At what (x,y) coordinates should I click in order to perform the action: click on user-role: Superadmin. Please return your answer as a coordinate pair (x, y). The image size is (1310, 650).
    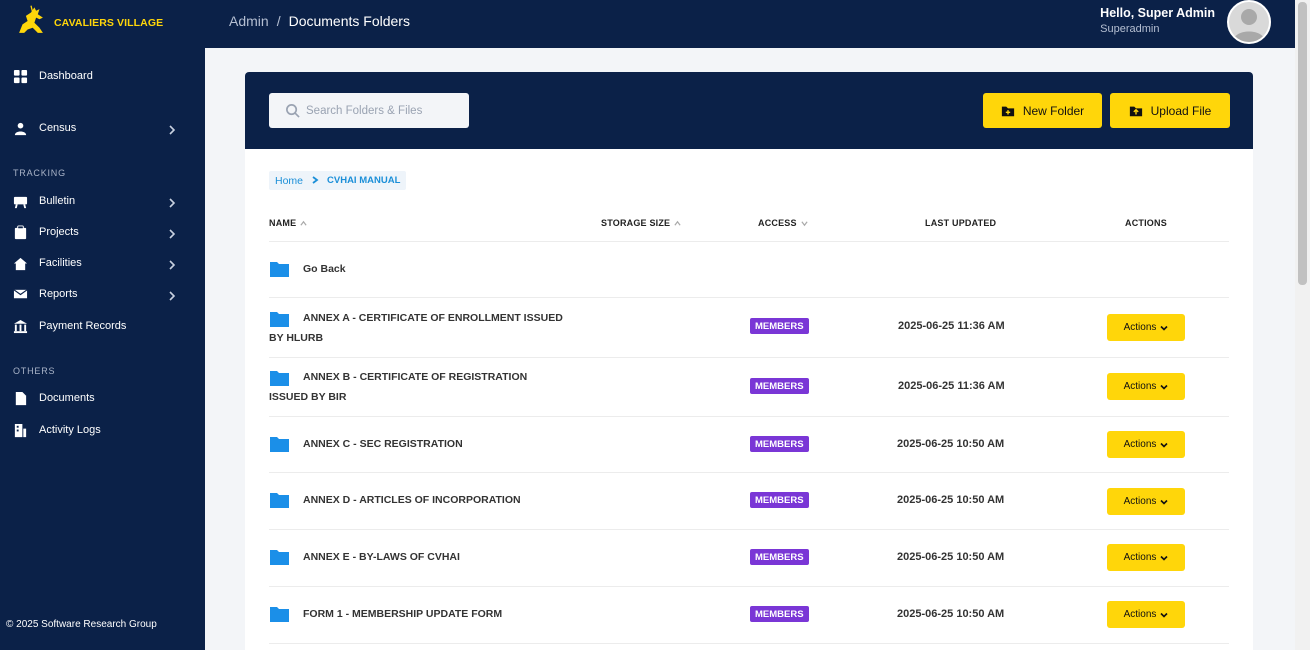
    Looking at the image, I should click on (1130, 29).